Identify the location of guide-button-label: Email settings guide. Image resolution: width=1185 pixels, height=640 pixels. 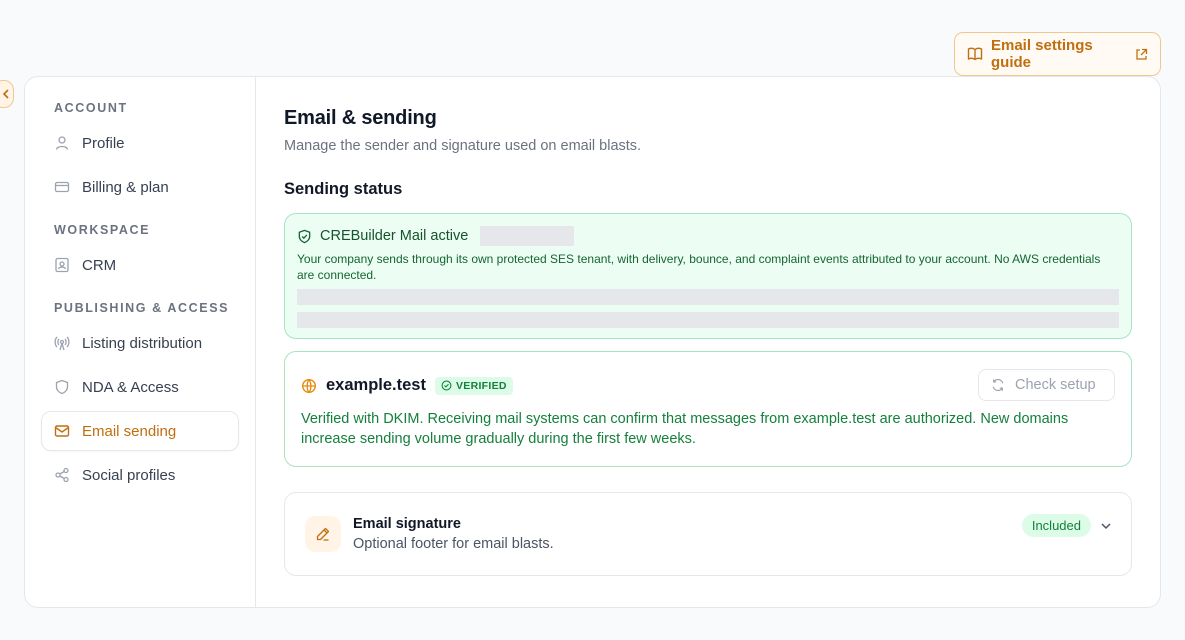
(1042, 54).